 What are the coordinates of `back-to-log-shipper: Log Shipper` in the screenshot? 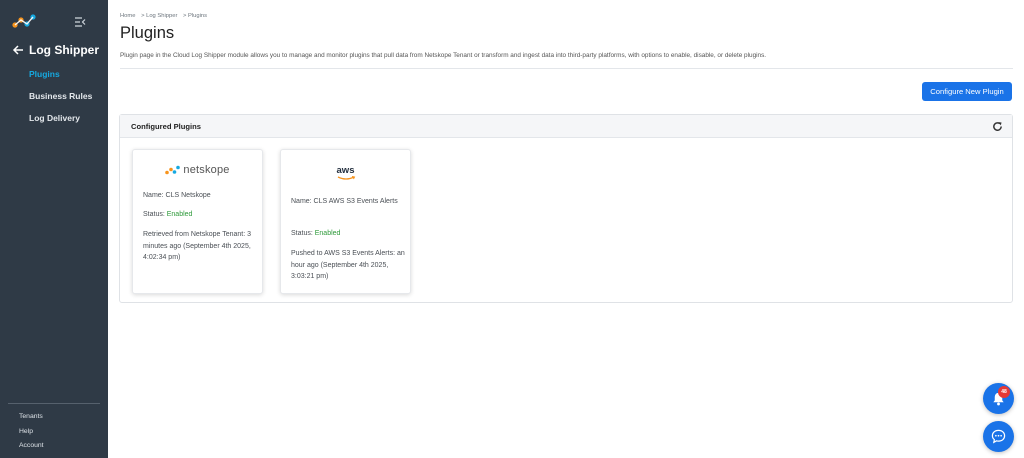 It's located at (58, 50).